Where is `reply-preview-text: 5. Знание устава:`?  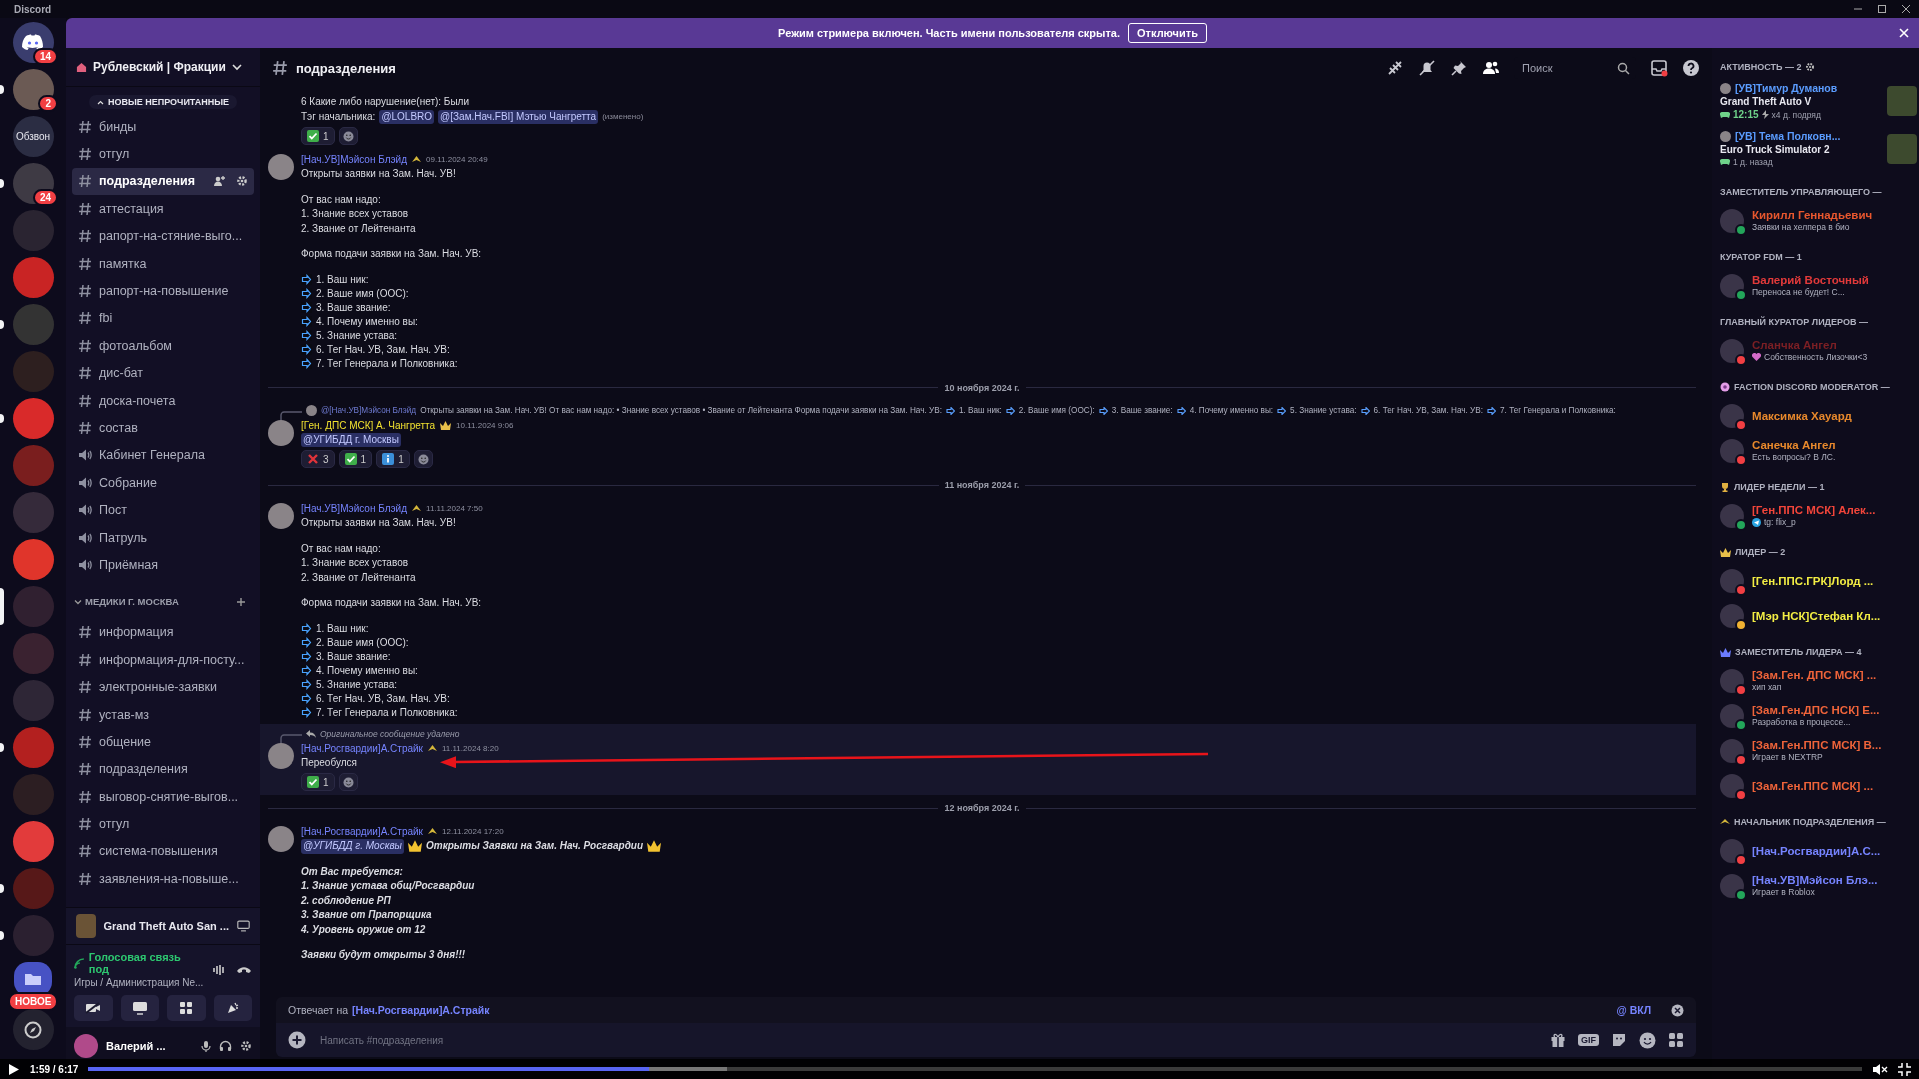
reply-preview-text: 5. Знание устава: is located at coordinates (1323, 410).